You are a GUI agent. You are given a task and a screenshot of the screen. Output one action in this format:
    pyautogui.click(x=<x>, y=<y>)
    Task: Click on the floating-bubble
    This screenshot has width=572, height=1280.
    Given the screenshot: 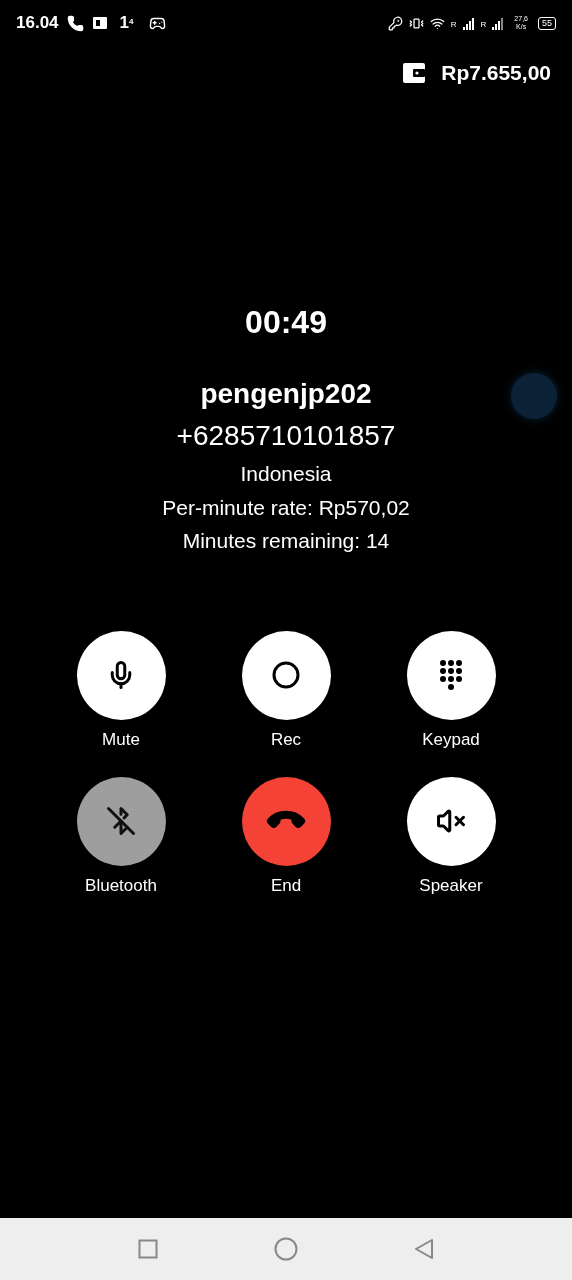 What is the action you would take?
    pyautogui.click(x=534, y=396)
    